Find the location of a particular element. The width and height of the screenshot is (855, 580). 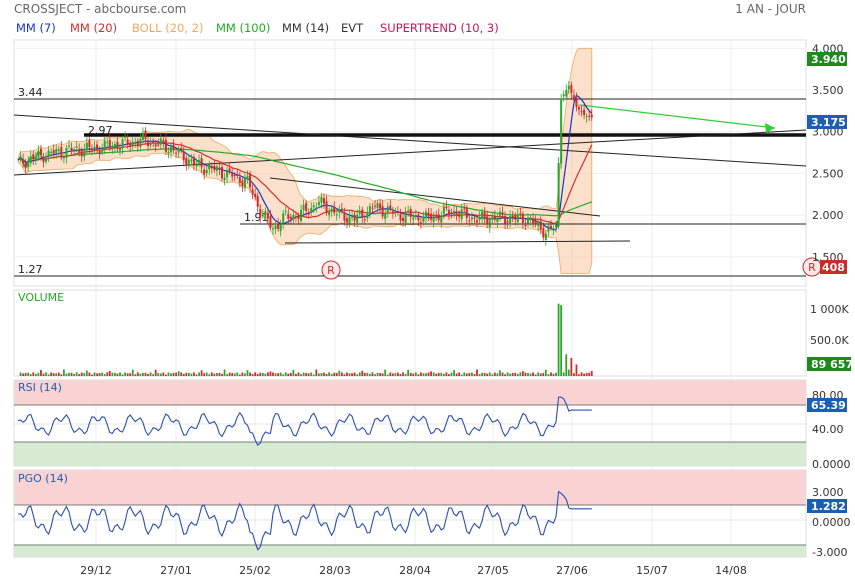

legend-boll: BOLL (20, 2) is located at coordinates (167, 28).